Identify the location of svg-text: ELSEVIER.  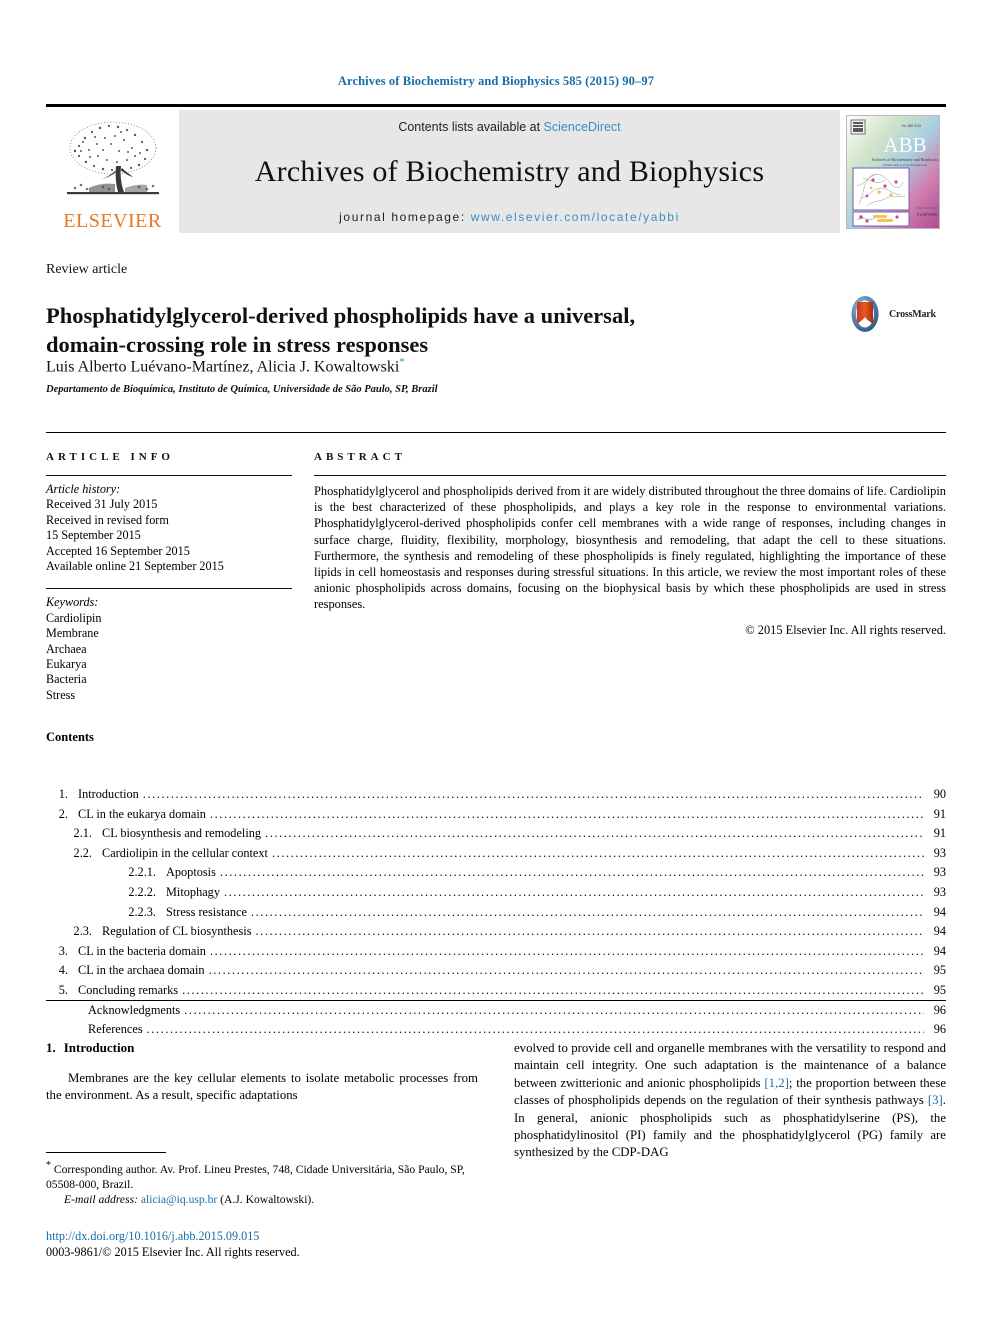
(927, 214).